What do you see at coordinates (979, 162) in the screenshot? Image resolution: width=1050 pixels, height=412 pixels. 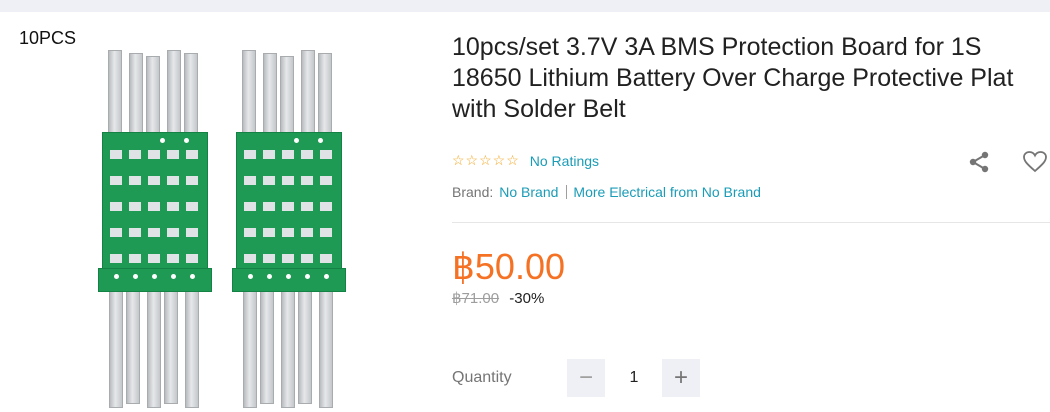 I see `share-icon` at bounding box center [979, 162].